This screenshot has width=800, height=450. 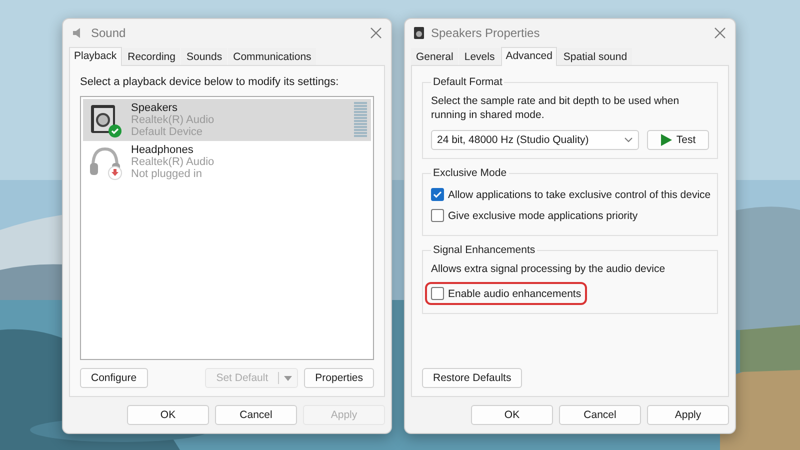 What do you see at coordinates (535, 140) in the screenshot?
I see `format-dropdown: 24 bit, 48000 Hz (Studio Quality)` at bounding box center [535, 140].